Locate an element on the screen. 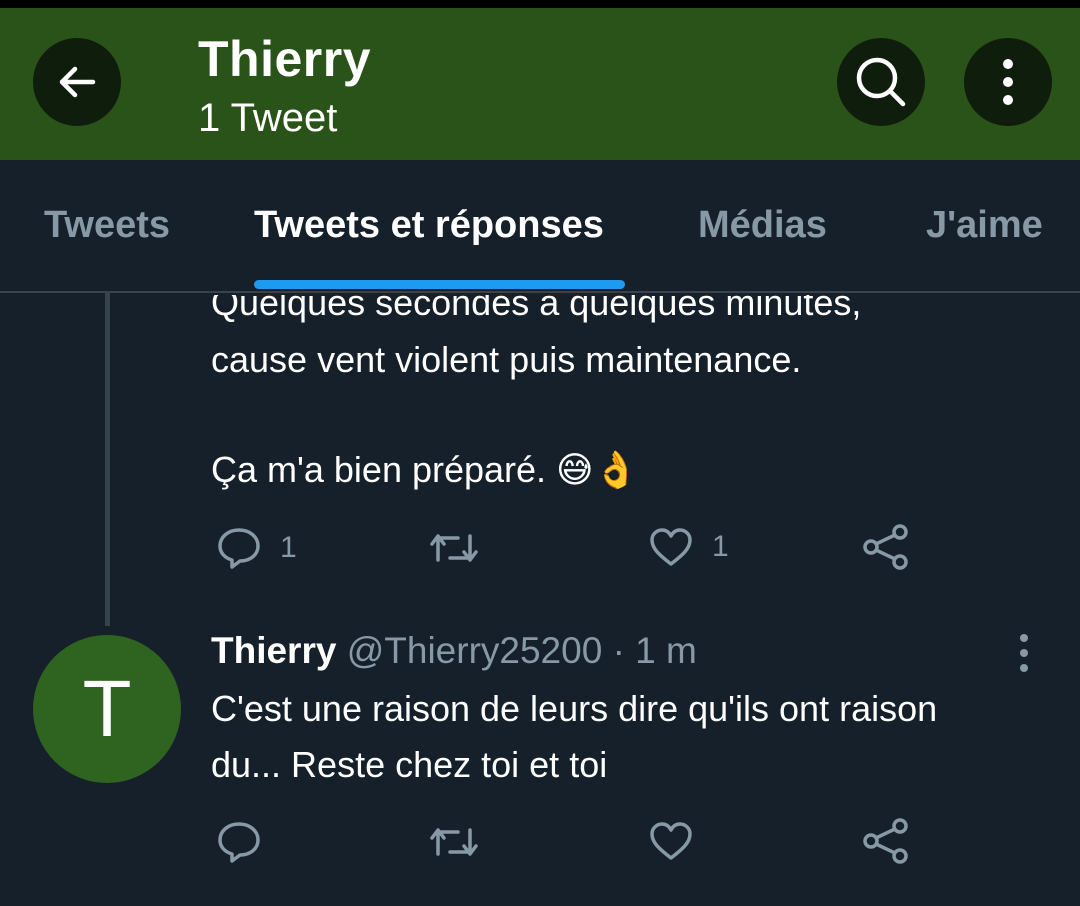 The image size is (1080, 906). author-handle: @Thierry25200 is located at coordinates (475, 650).